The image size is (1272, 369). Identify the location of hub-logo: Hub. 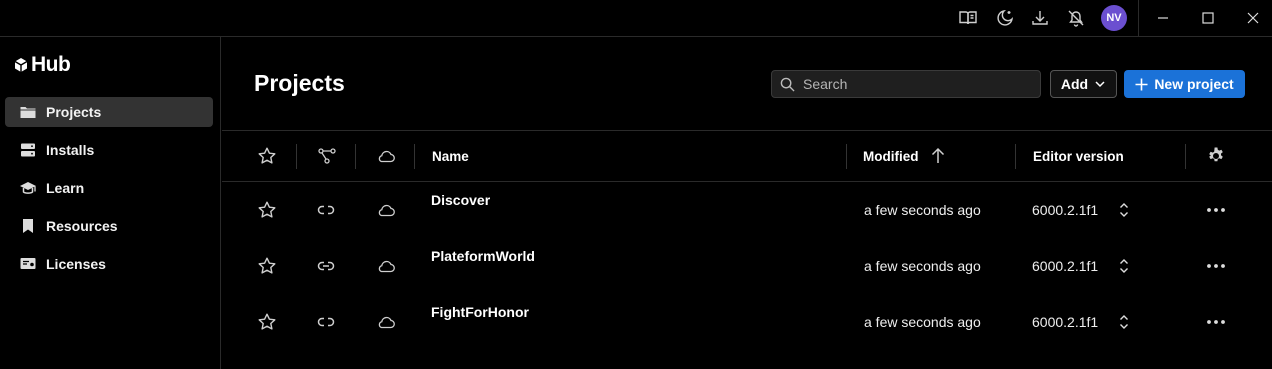
(42, 65).